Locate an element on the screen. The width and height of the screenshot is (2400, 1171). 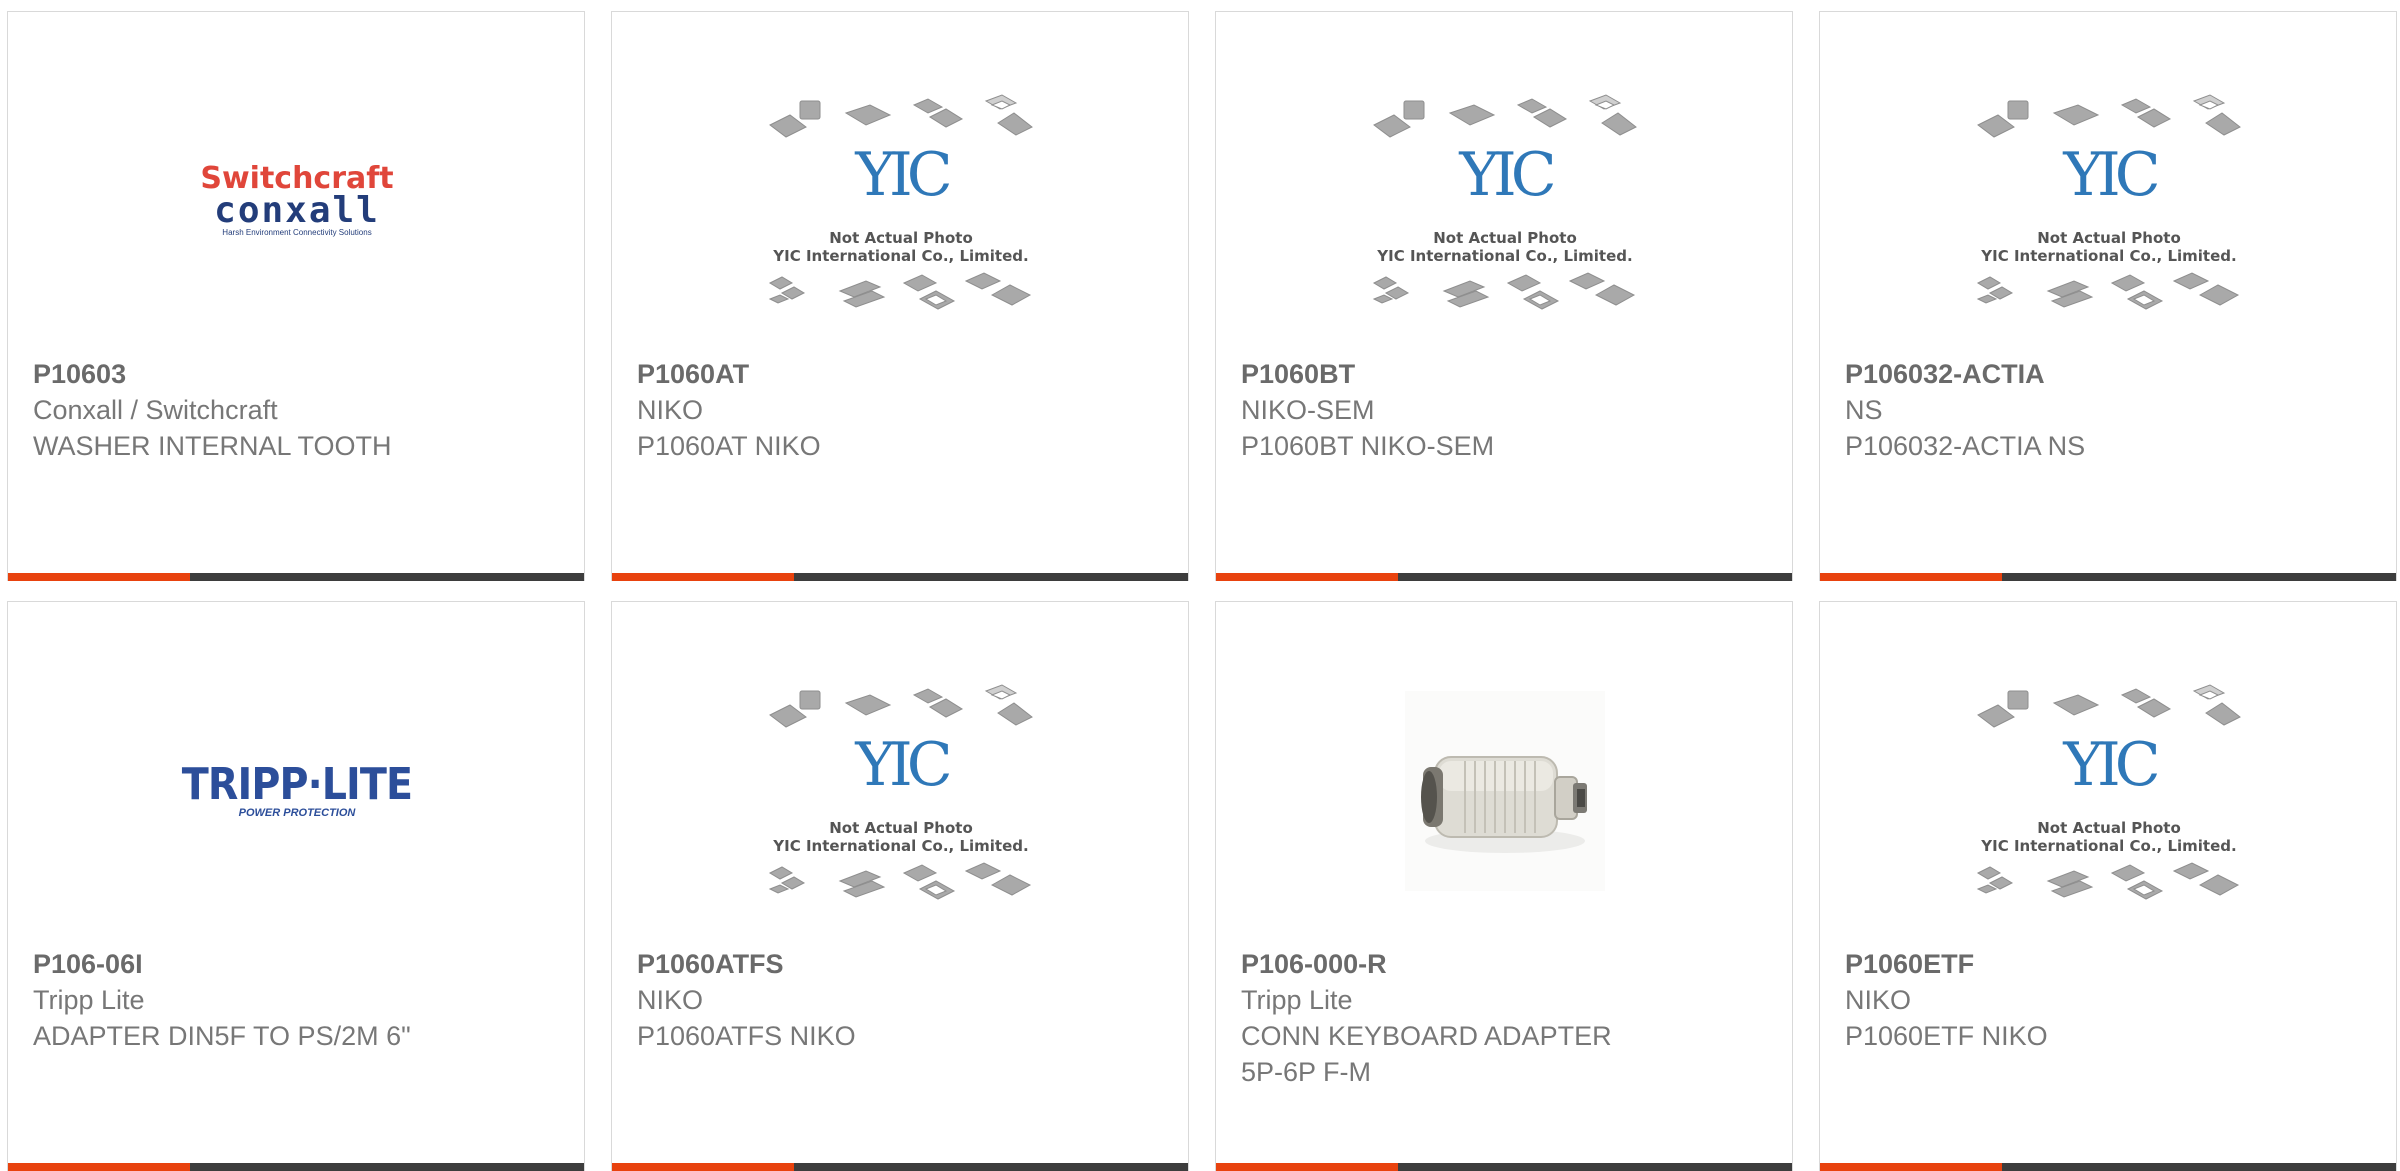
description: WASHER INTERNAL TOOTH is located at coordinates (212, 446).